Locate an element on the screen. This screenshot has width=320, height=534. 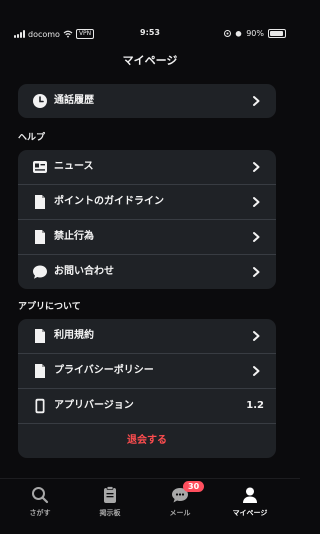
help-section-title: ヘルプ is located at coordinates (32, 138).